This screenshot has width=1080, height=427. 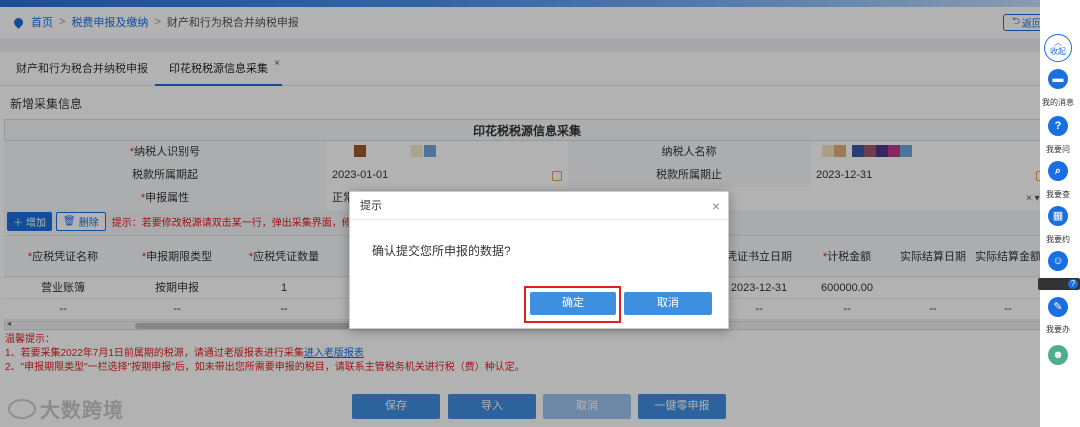 What do you see at coordinates (1058, 329) in the screenshot?
I see `sidebar-item-handle: 我要办` at bounding box center [1058, 329].